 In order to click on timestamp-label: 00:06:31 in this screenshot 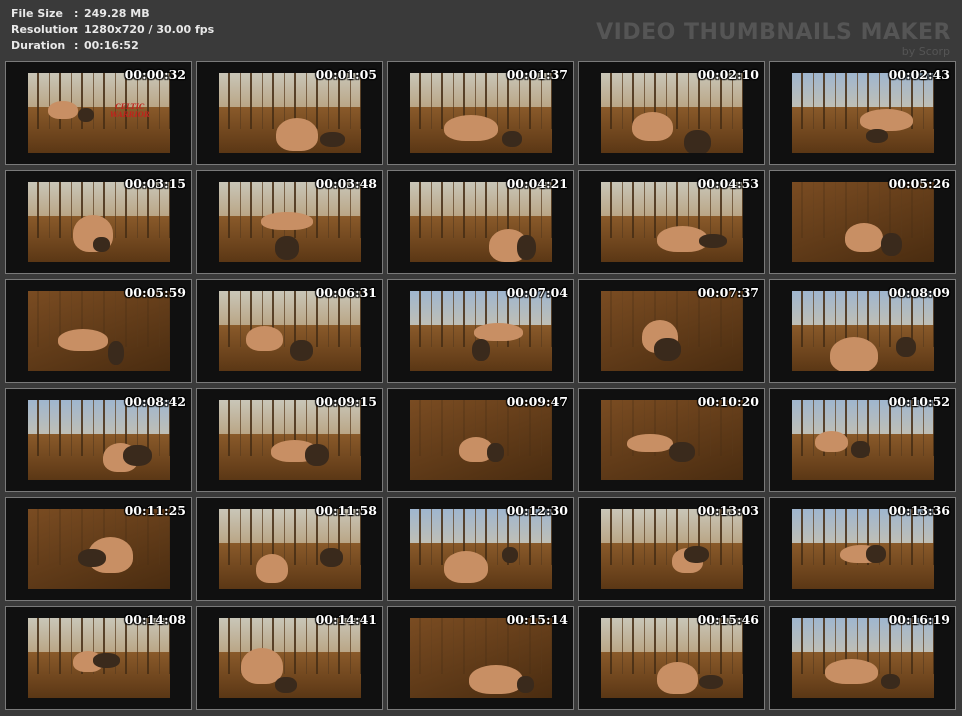, I will do `click(346, 292)`.